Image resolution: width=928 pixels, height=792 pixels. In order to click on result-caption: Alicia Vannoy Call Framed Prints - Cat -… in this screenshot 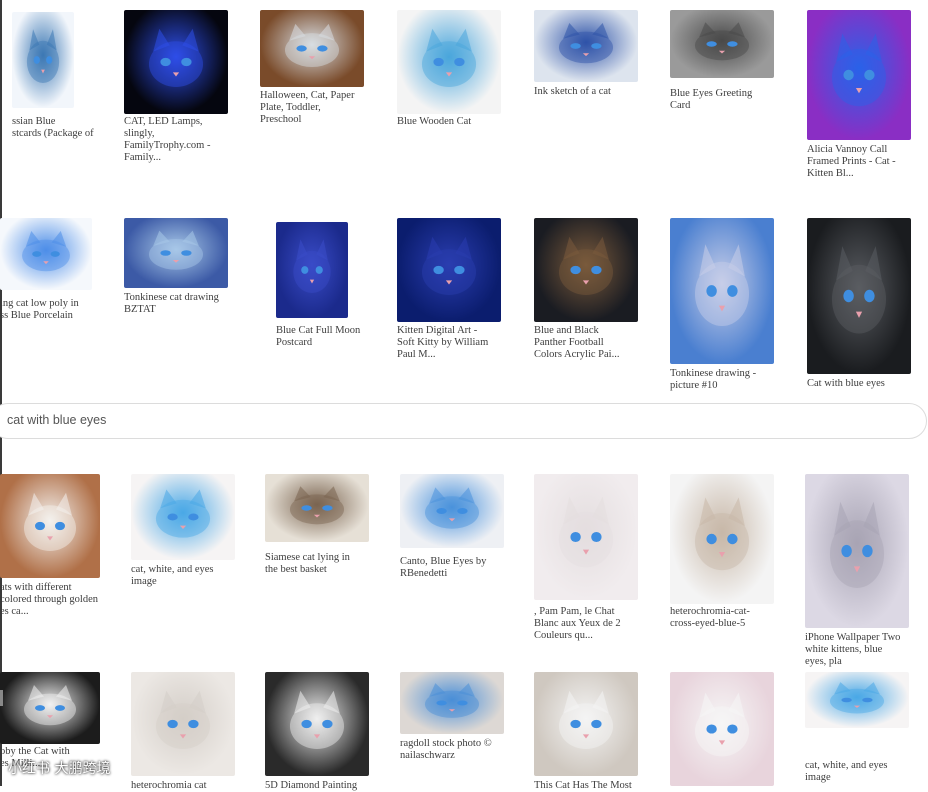, I will do `click(865, 162)`.